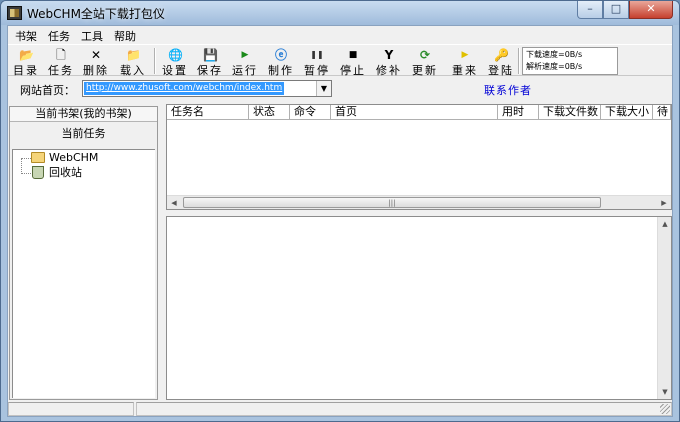 Image resolution: width=680 pixels, height=422 pixels. Describe the element at coordinates (26, 35) in the screenshot. I see `menu-bookshelf: 书架` at that location.